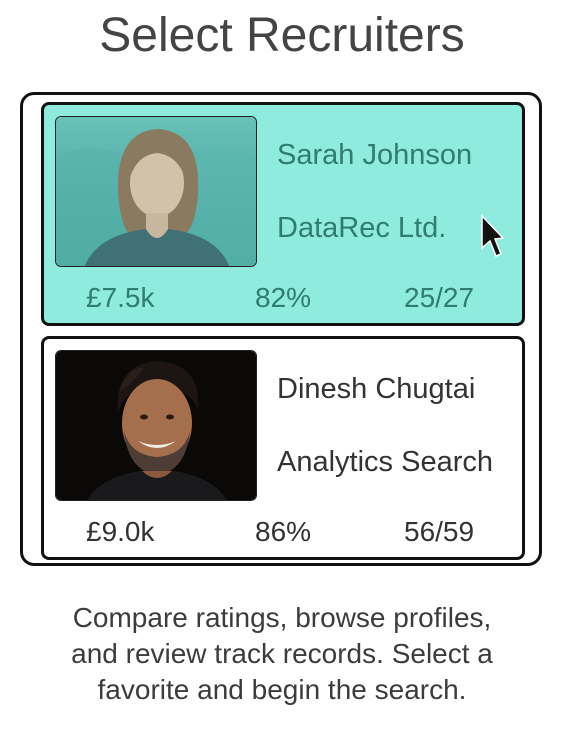  I want to click on recruiter-fee: £9.0k, so click(120, 531).